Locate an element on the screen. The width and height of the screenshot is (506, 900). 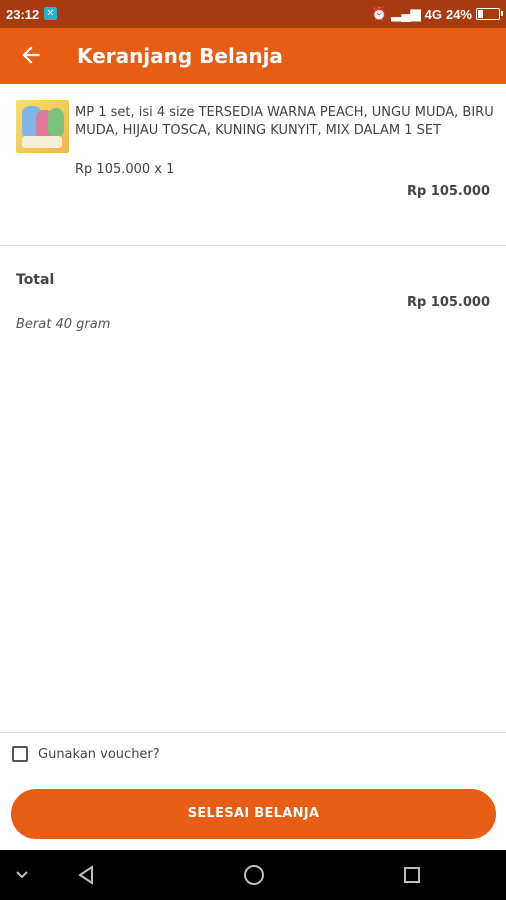
finish-shopping-button: SELESAI BELANJA is located at coordinates (253, 814).